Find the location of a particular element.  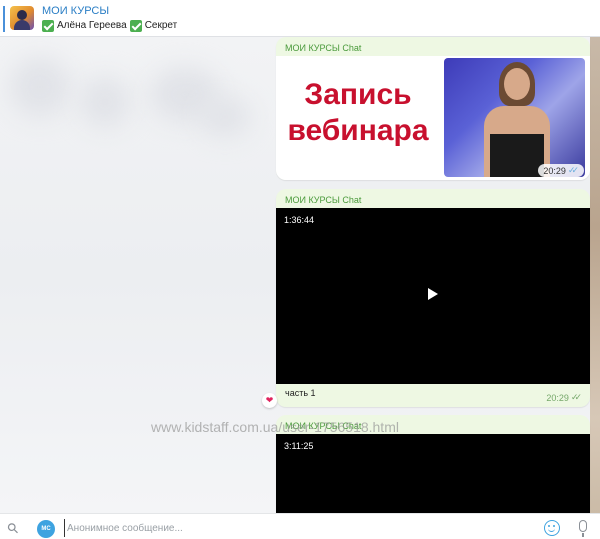

speaker-photo is located at coordinates (514, 117).